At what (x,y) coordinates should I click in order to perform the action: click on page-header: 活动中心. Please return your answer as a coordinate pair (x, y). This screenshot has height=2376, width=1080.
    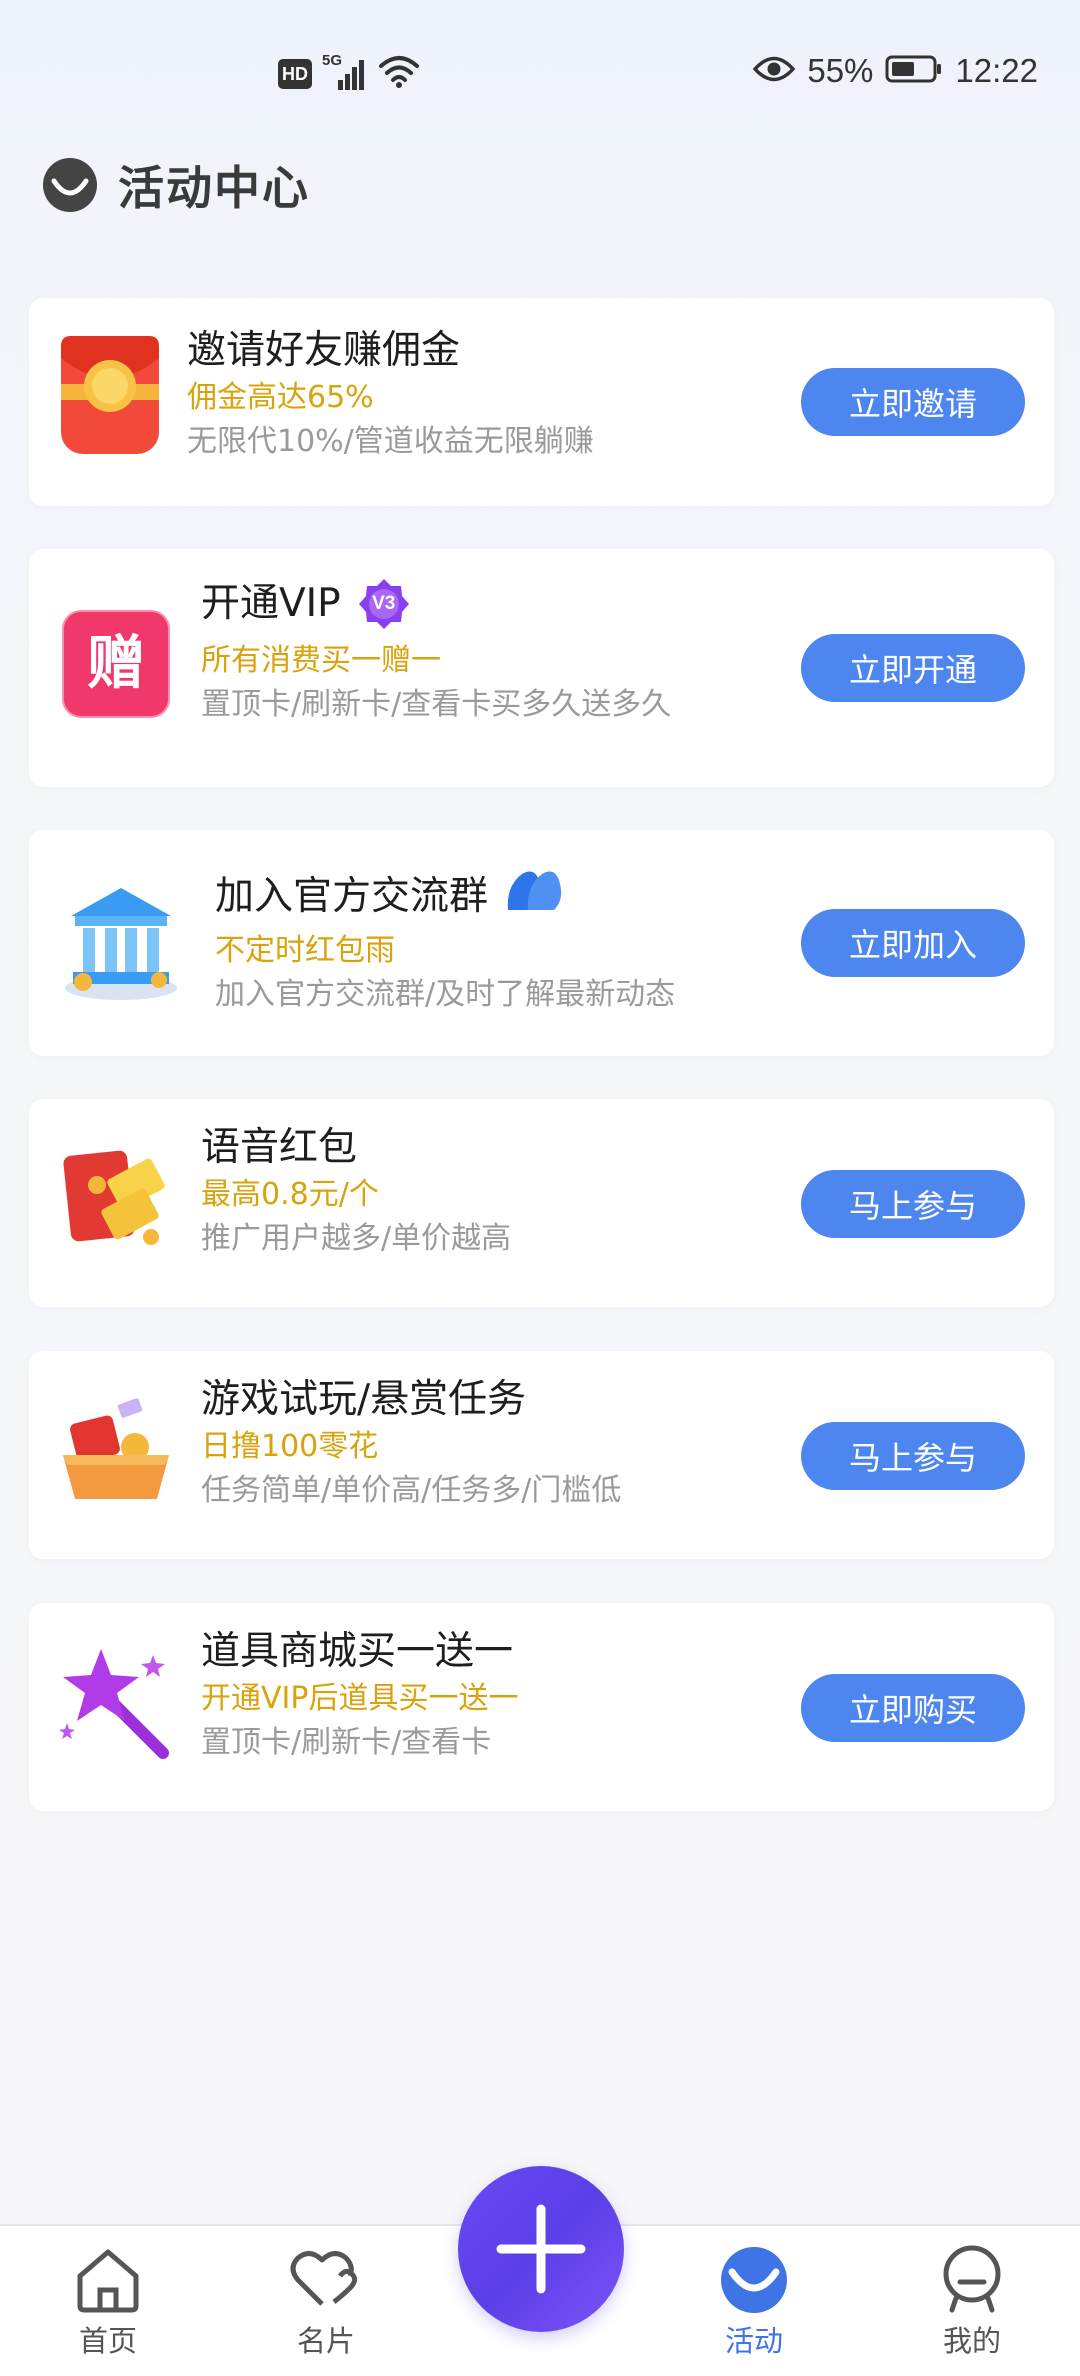
    Looking at the image, I should click on (176, 185).